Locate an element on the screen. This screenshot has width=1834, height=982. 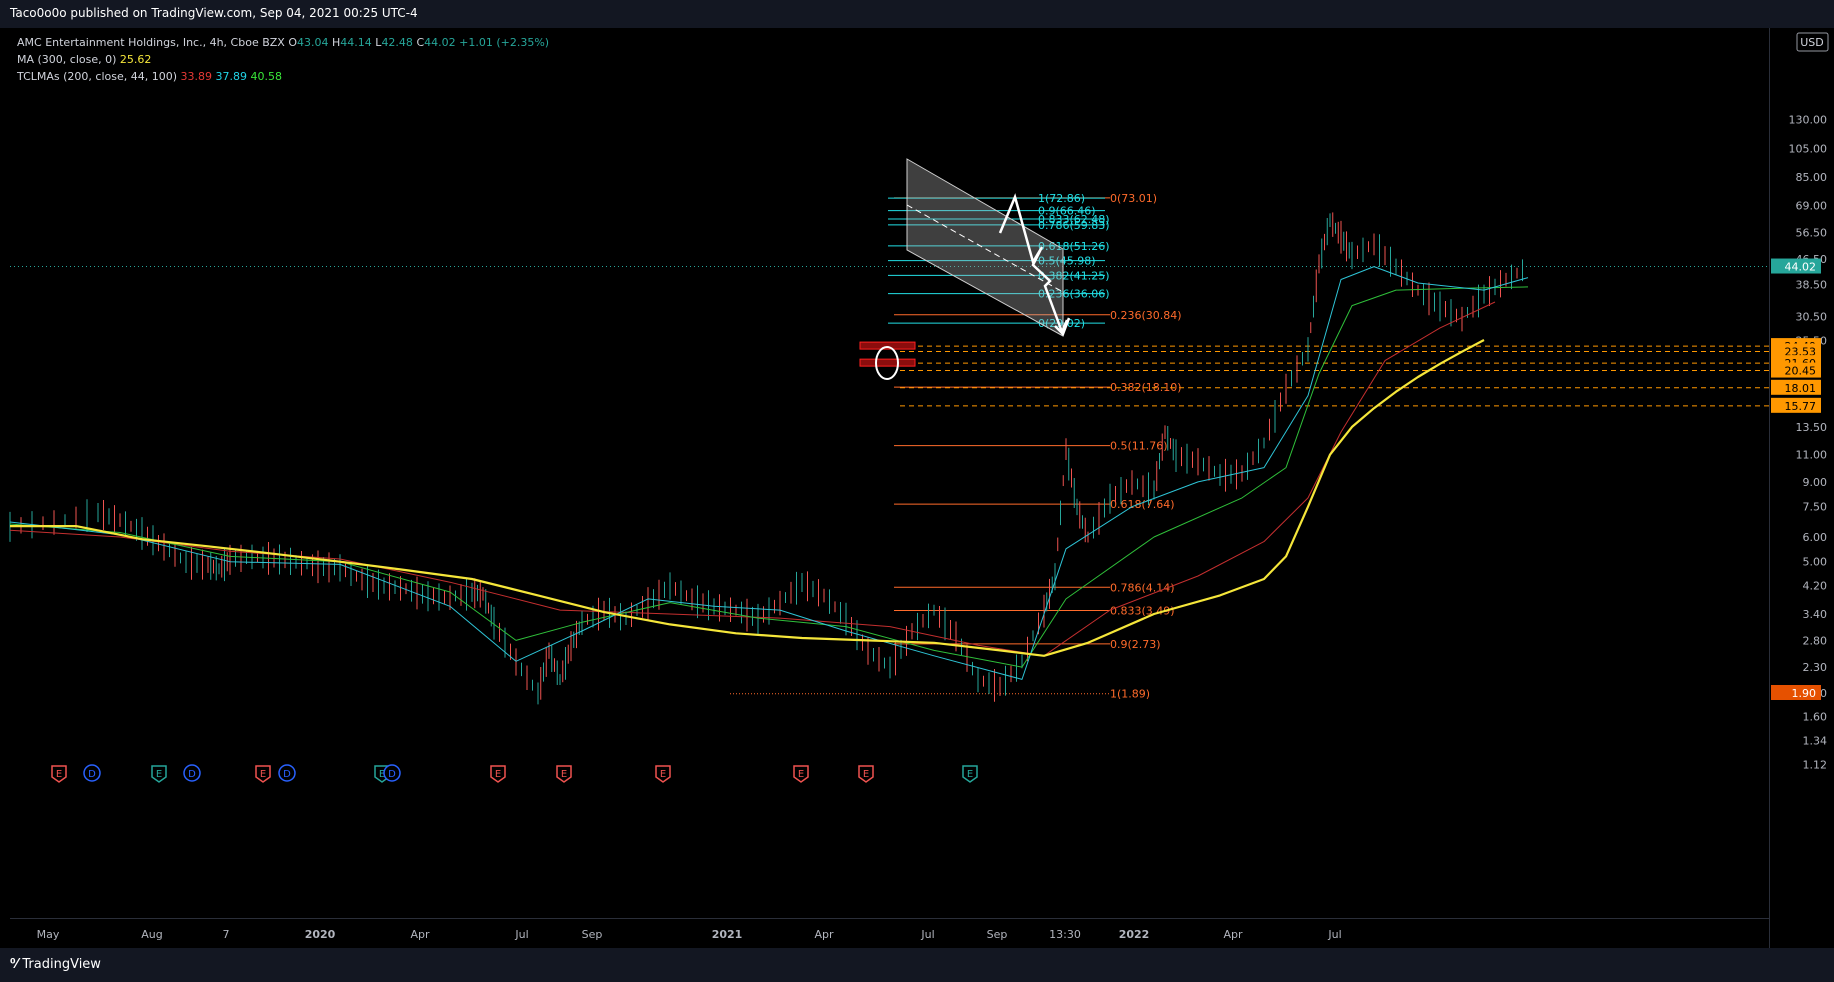
channel-fill is located at coordinates (985, 247).